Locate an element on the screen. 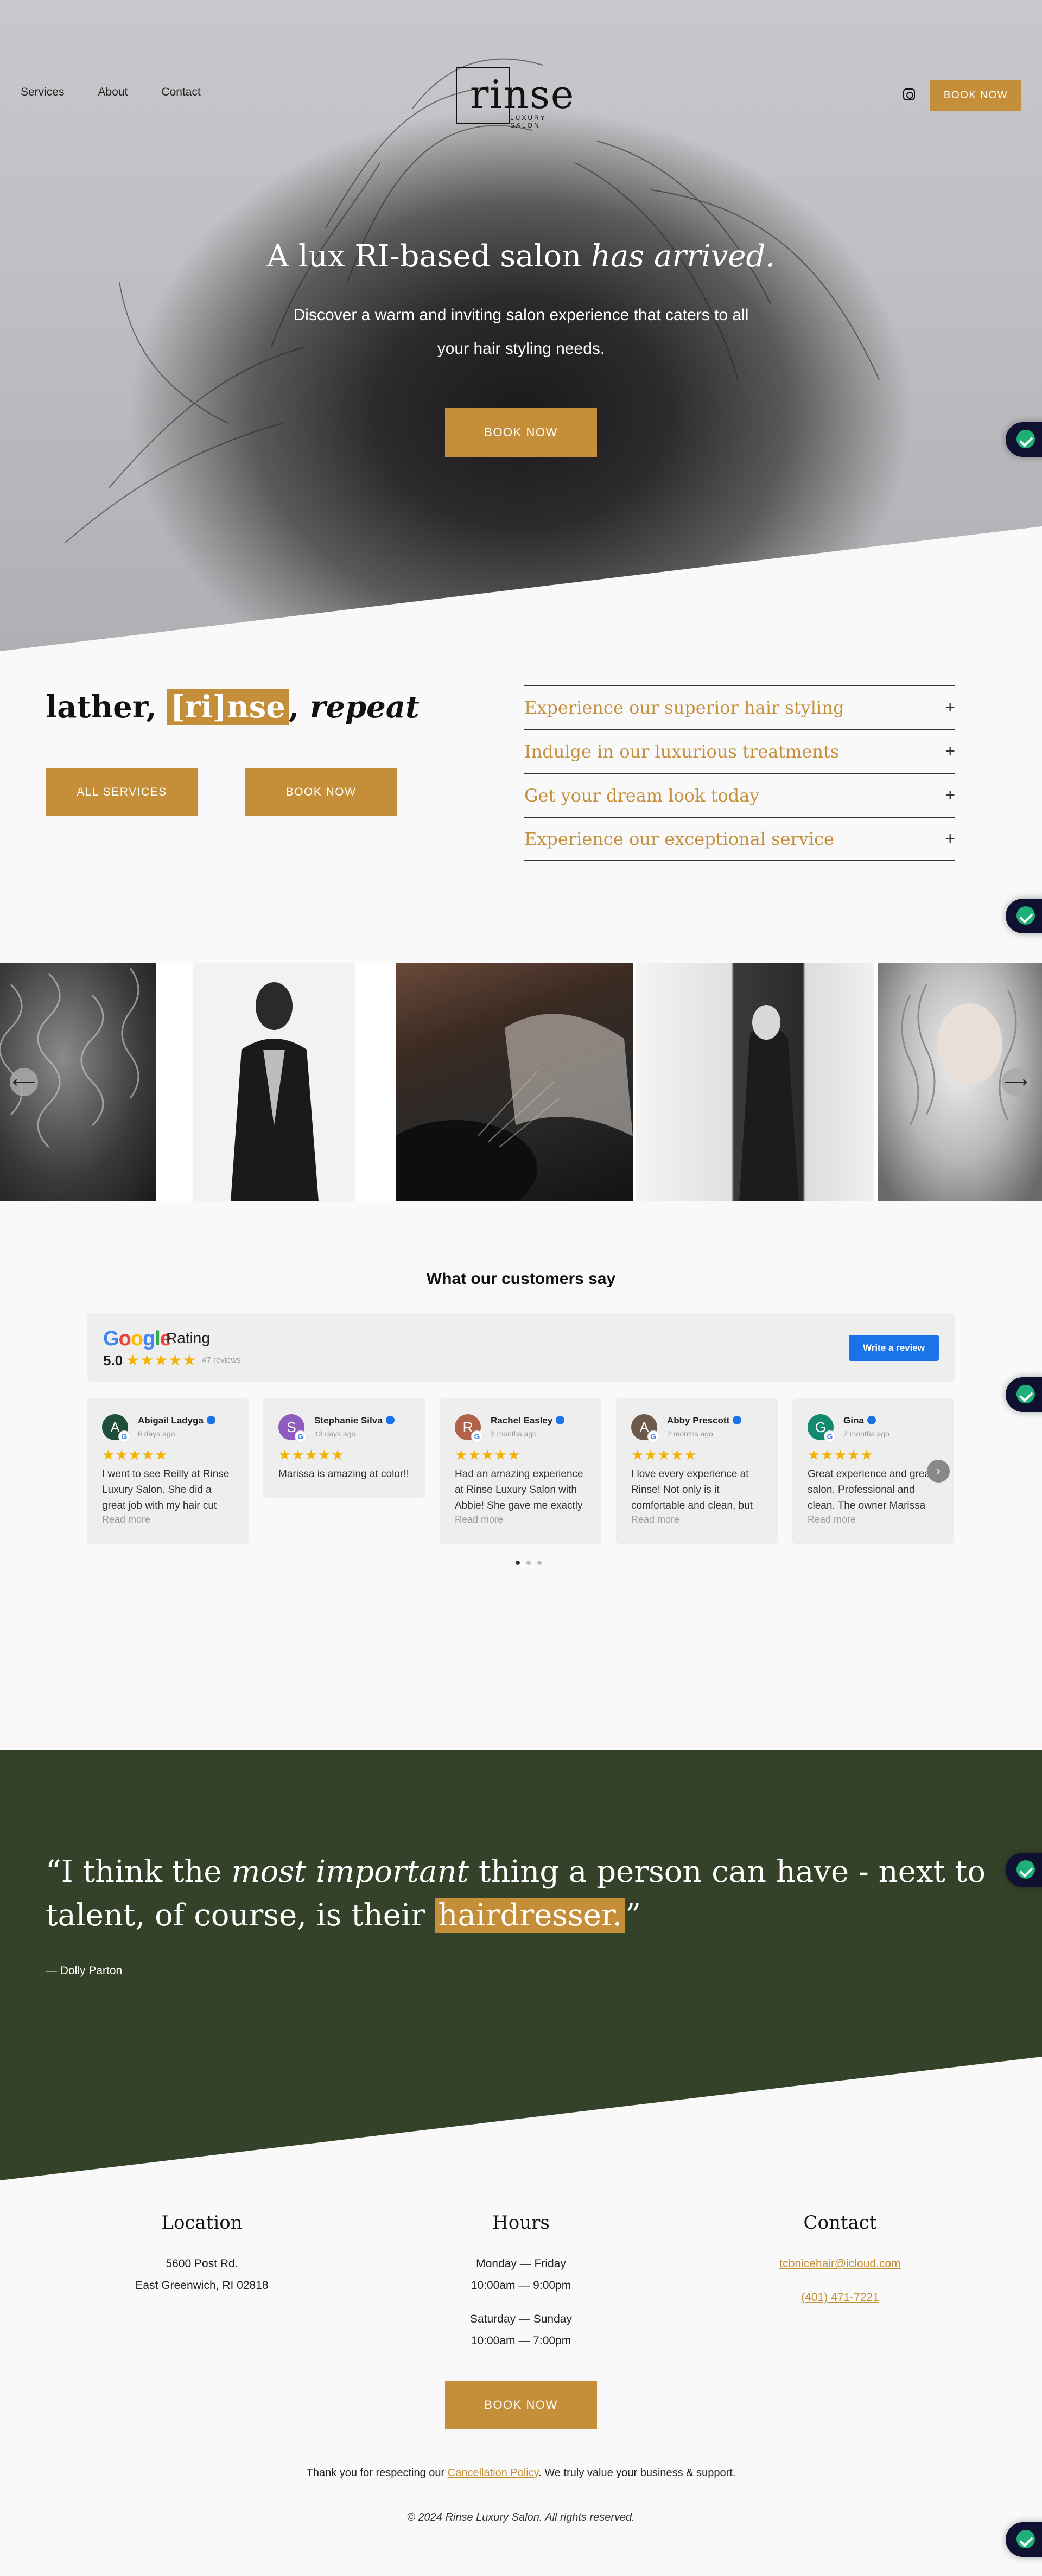 The image size is (1042, 2576). write-review-button: Write a review is located at coordinates (894, 1348).